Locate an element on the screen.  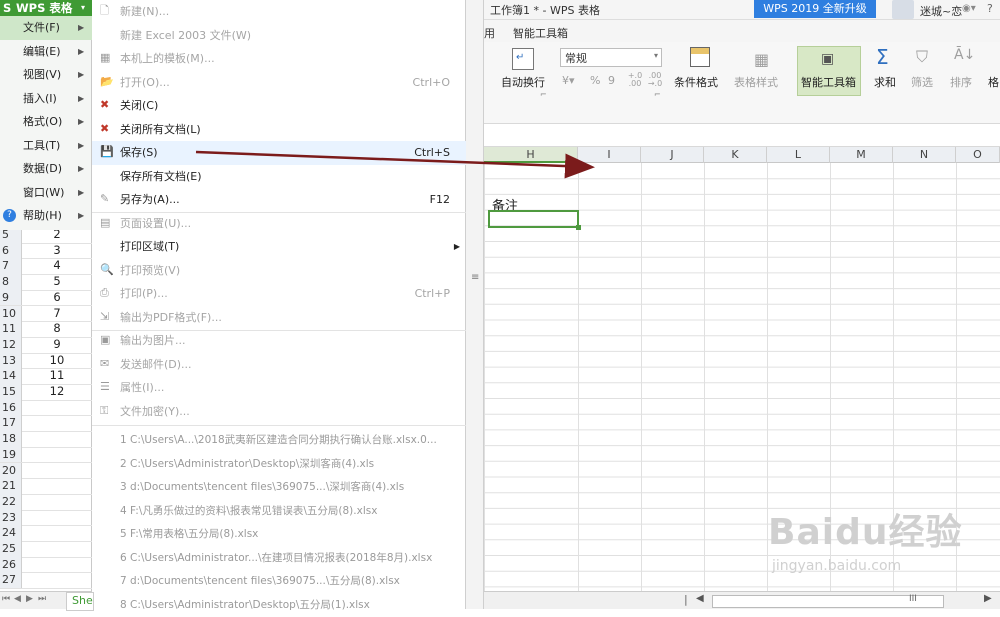
cell-value: 8 is located at coordinates (57, 329).